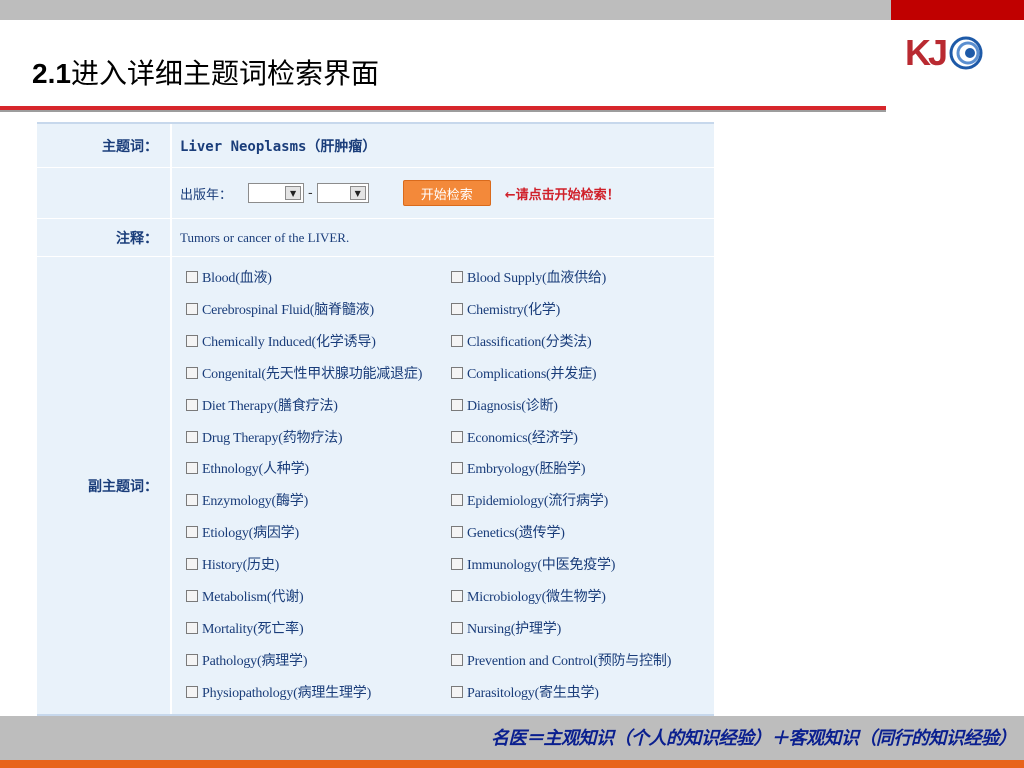  Describe the element at coordinates (536, 597) in the screenshot. I see `subheading-label: Microbiology(微生物学)` at that location.